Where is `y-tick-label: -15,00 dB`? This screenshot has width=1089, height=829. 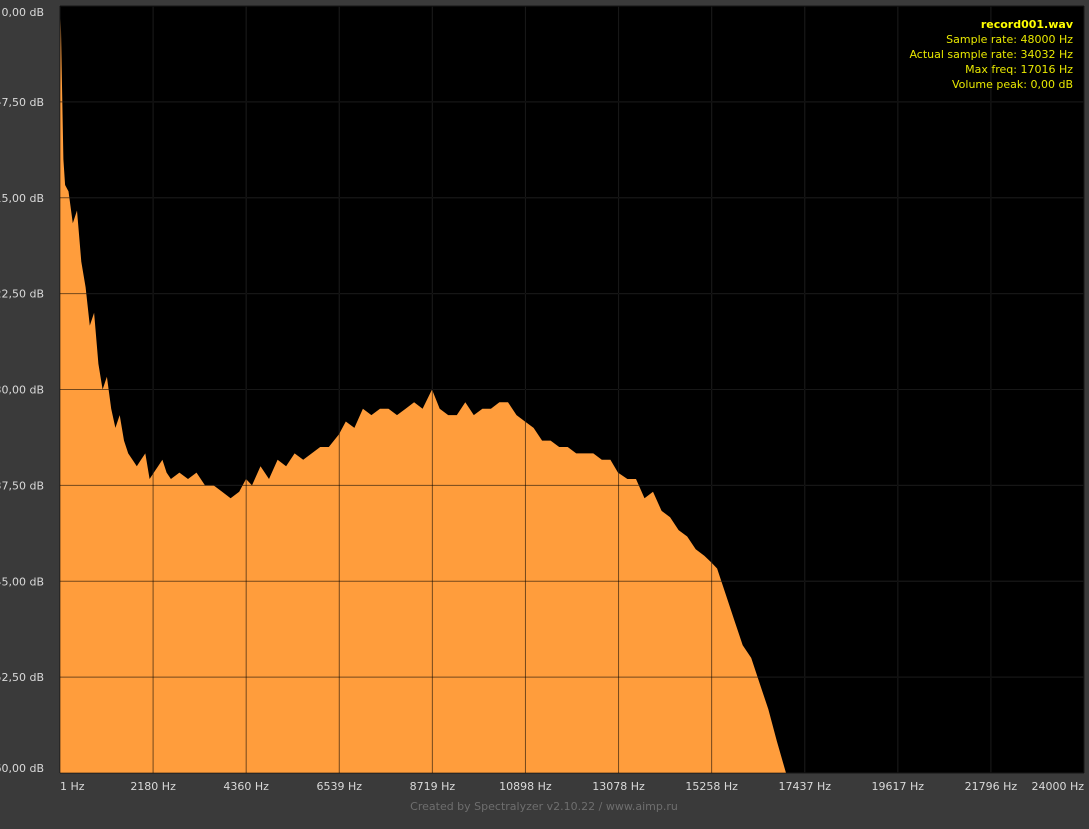 y-tick-label: -15,00 dB is located at coordinates (22, 198).